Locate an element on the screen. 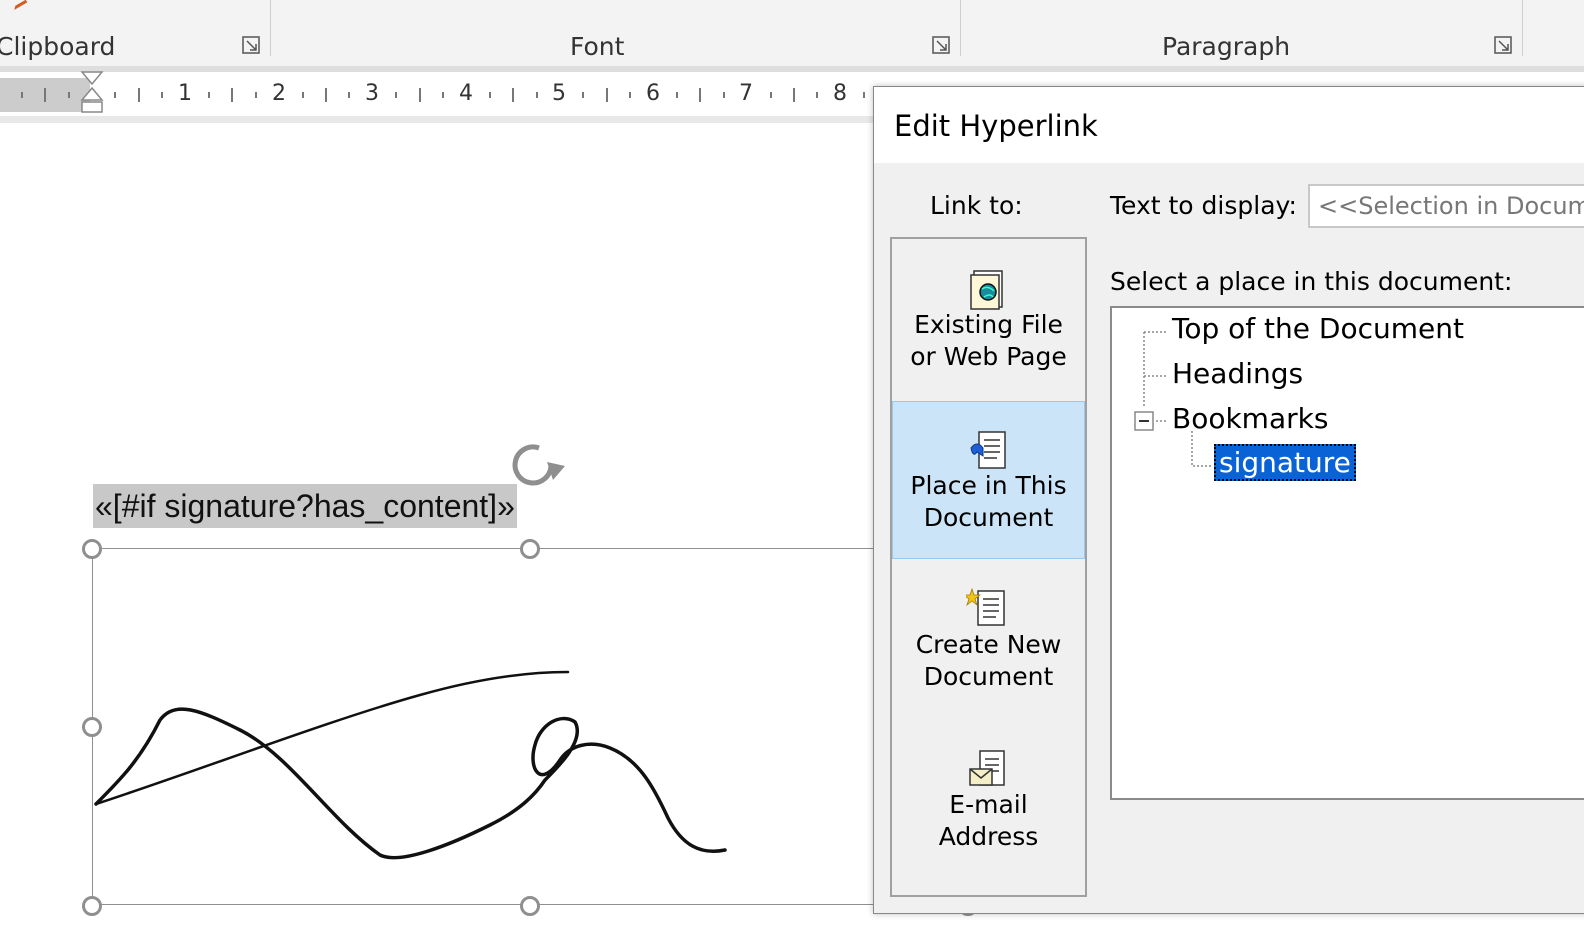 The width and height of the screenshot is (1584, 947). rotate-handle-icon is located at coordinates (538, 466).